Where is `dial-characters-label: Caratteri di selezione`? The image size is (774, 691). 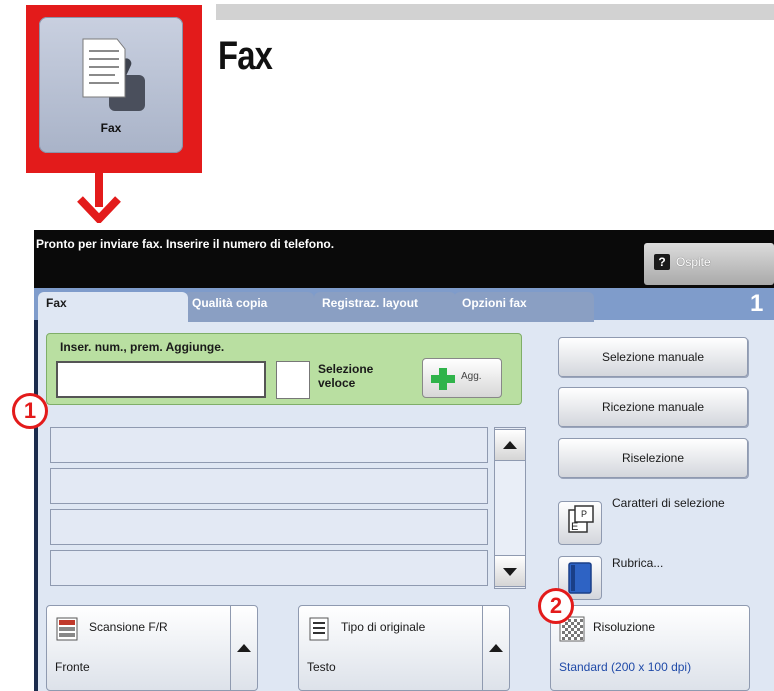 dial-characters-label: Caratteri di selezione is located at coordinates (668, 503).